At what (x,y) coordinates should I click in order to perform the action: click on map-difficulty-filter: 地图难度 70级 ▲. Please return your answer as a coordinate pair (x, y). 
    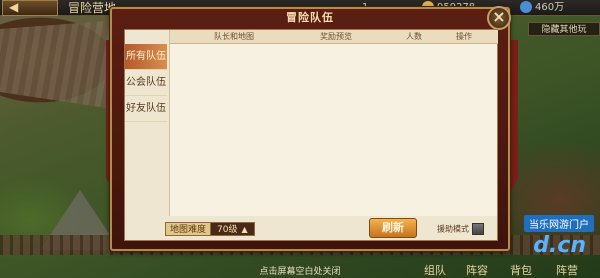
    Looking at the image, I should click on (210, 229).